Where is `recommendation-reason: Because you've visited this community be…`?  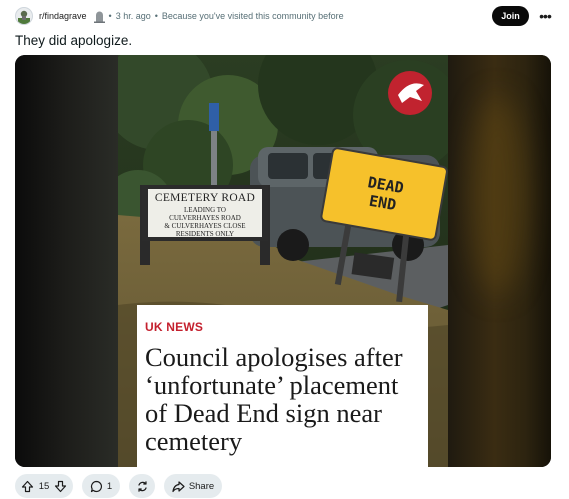
recommendation-reason: Because you've visited this community be… is located at coordinates (252, 16).